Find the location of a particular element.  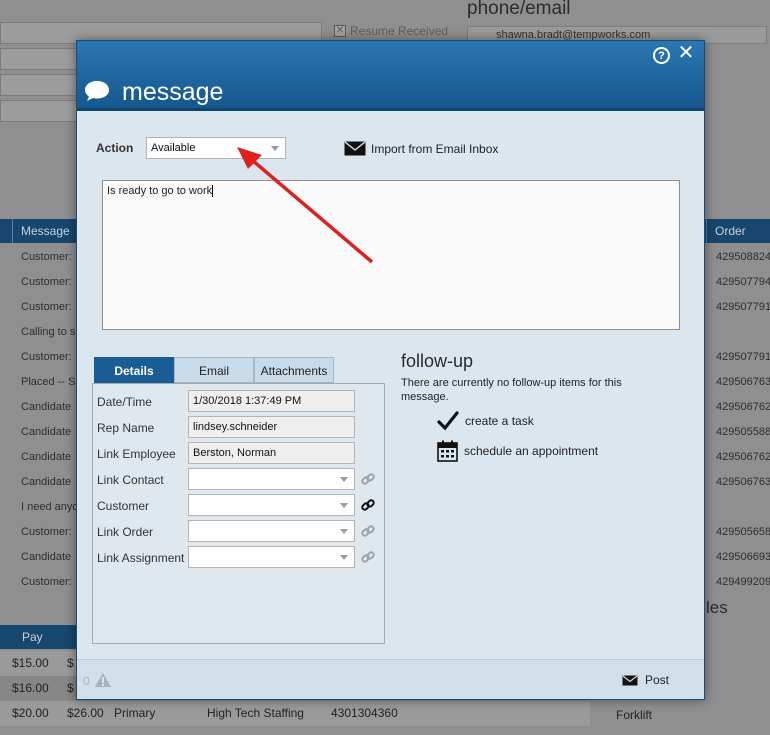

tab-attachments: Attachments is located at coordinates (294, 370).